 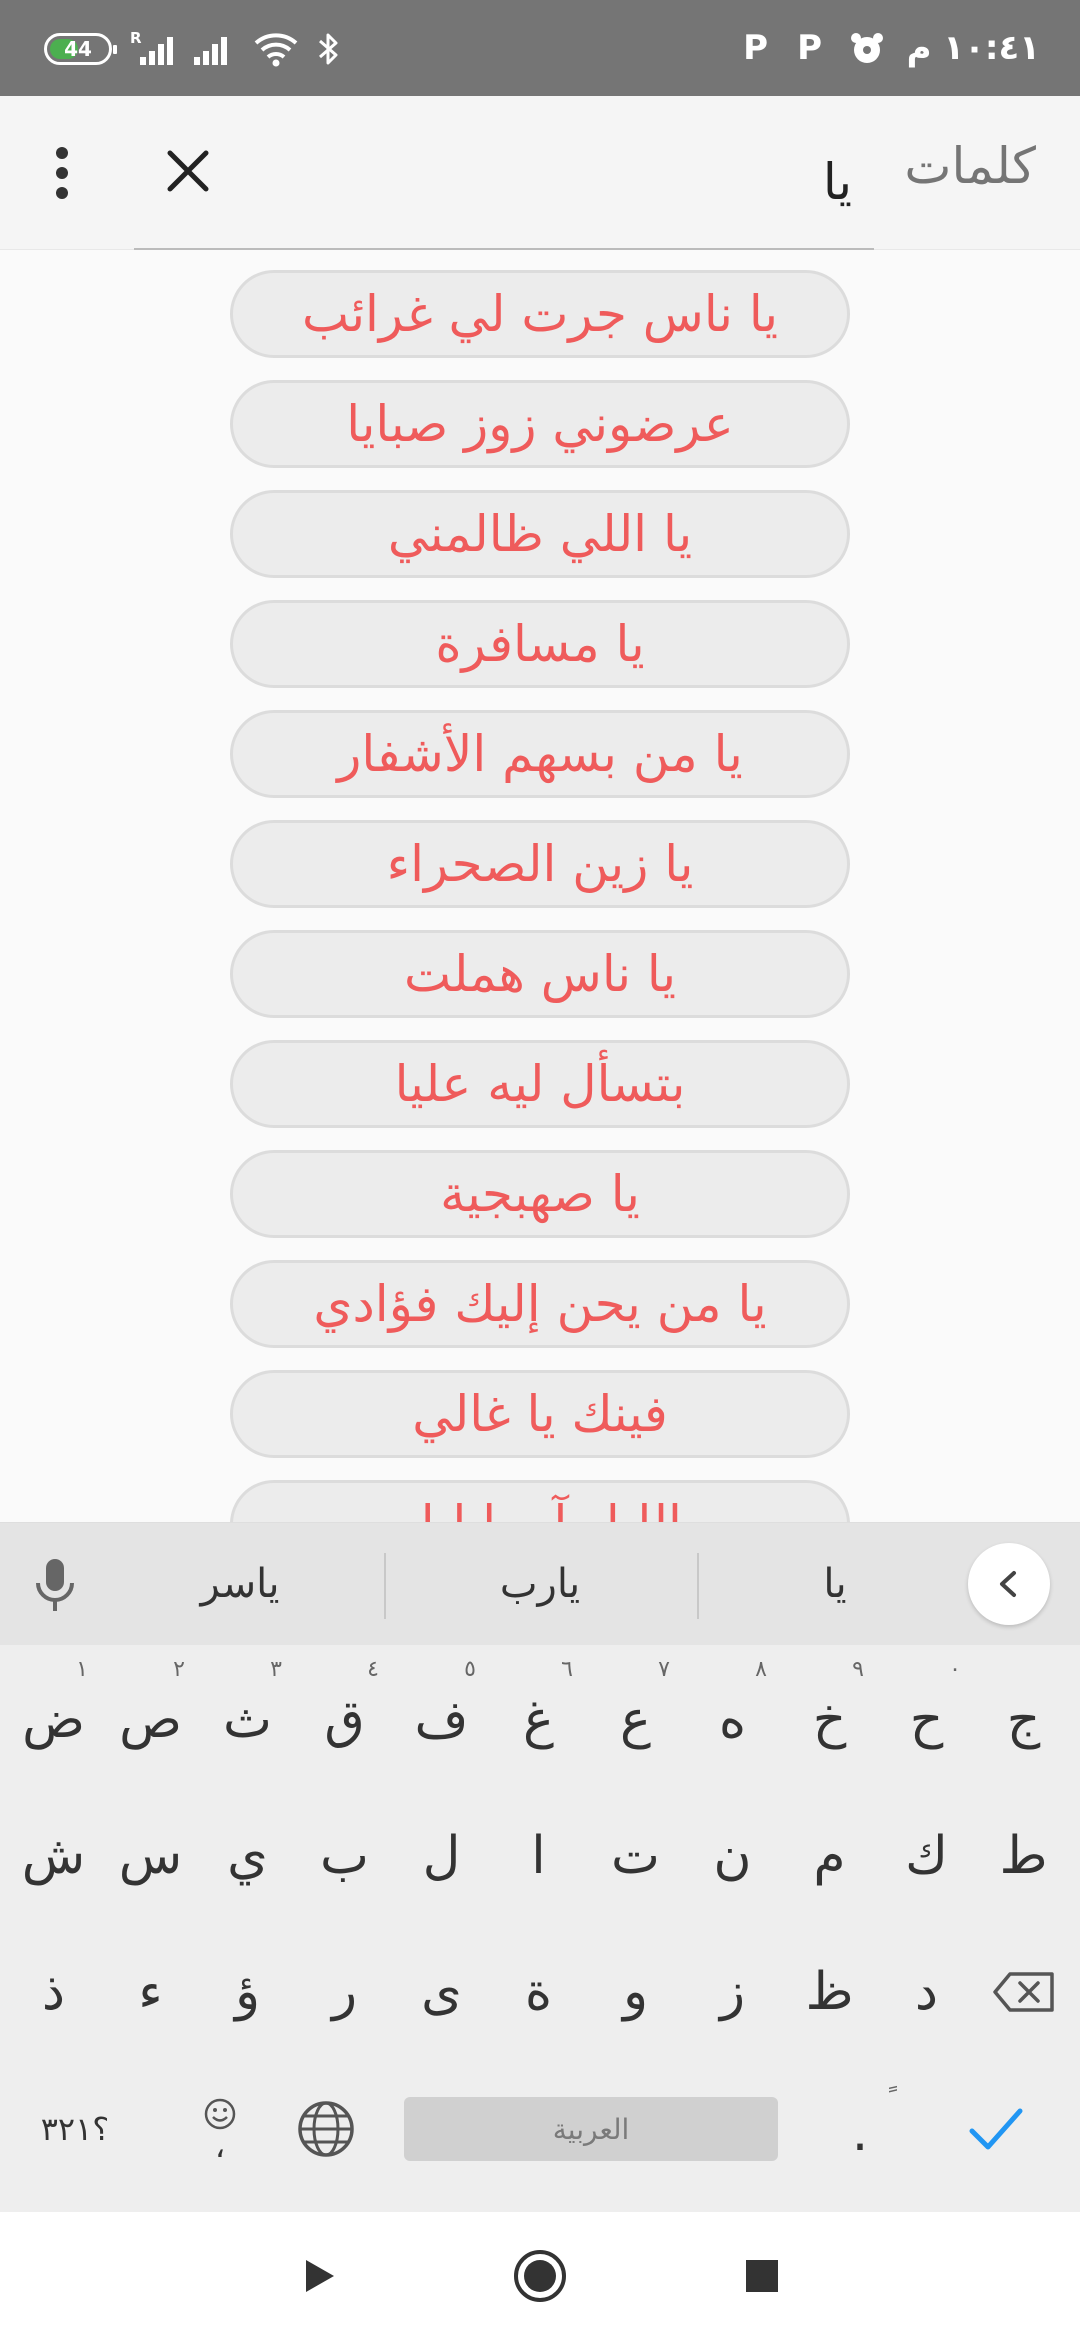 What do you see at coordinates (441, 1992) in the screenshot?
I see `key: ى` at bounding box center [441, 1992].